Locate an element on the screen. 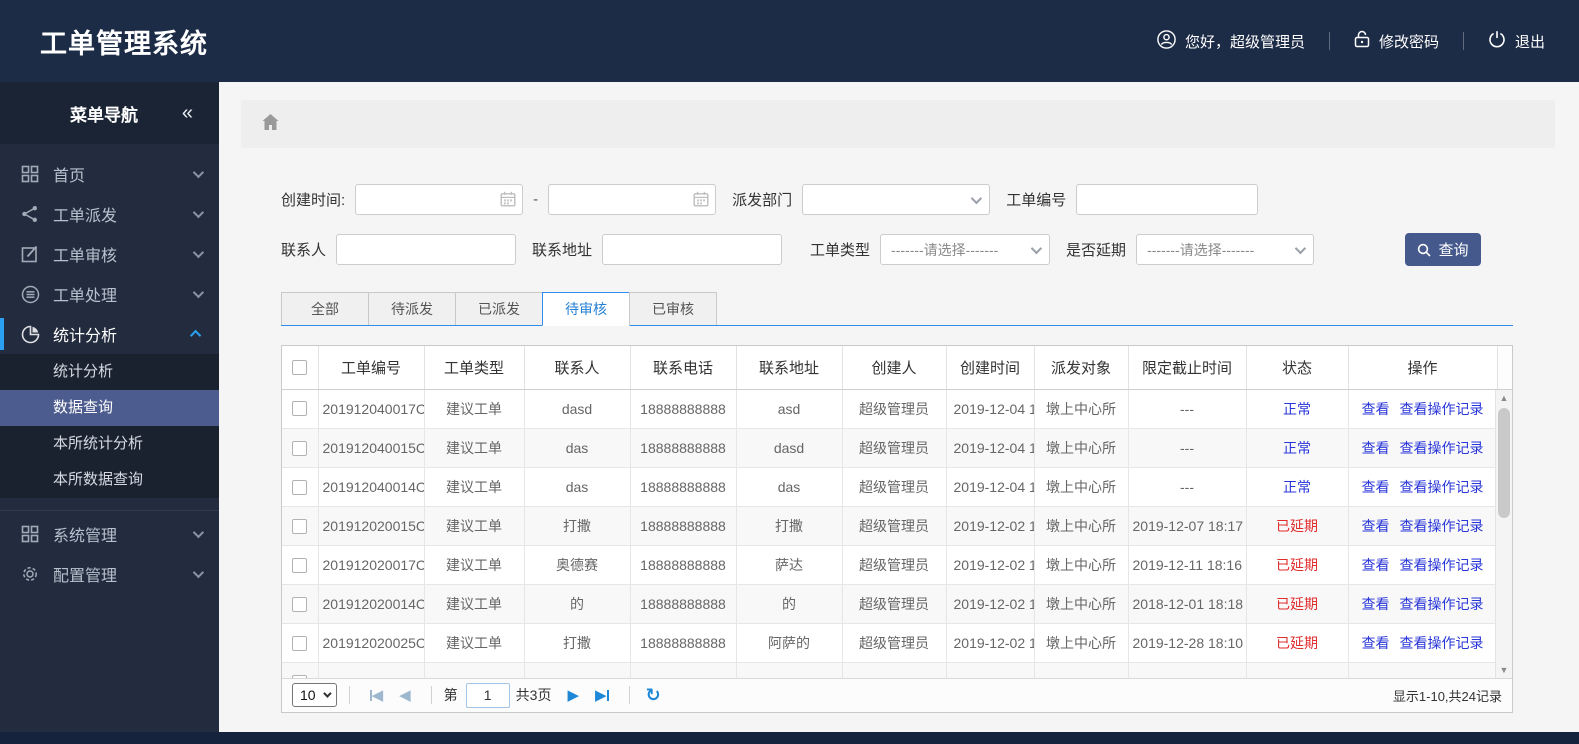  page-size-select: 10 is located at coordinates (314, 695).